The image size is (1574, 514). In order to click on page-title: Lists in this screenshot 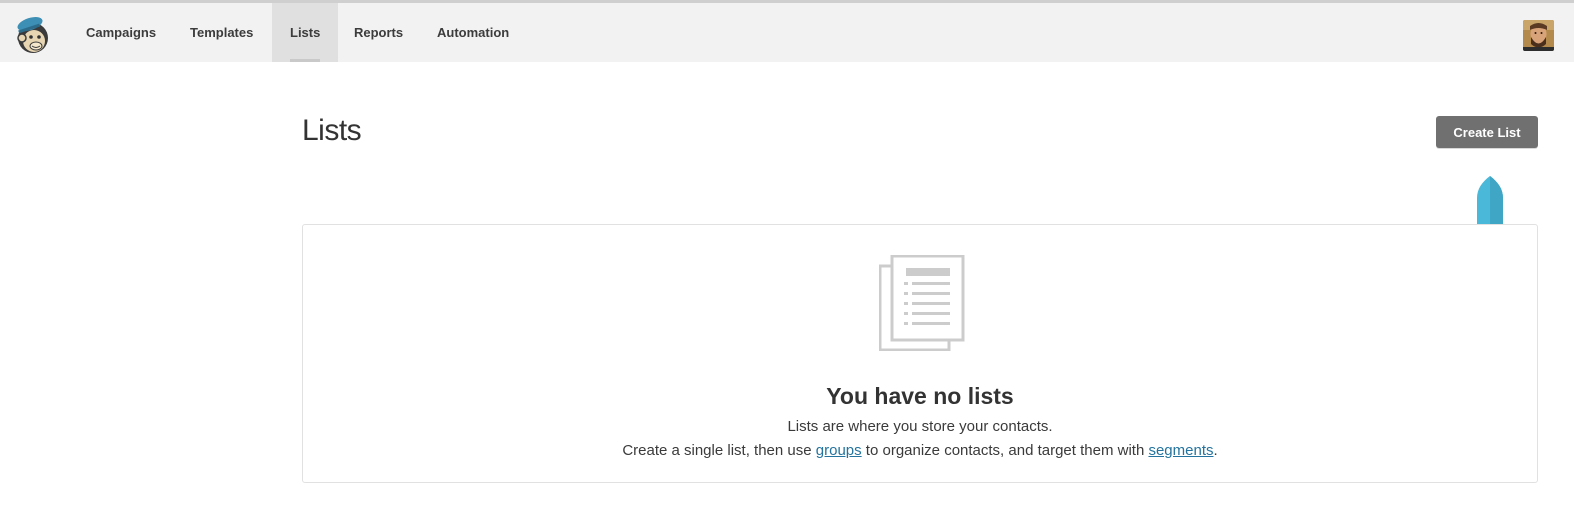, I will do `click(332, 130)`.